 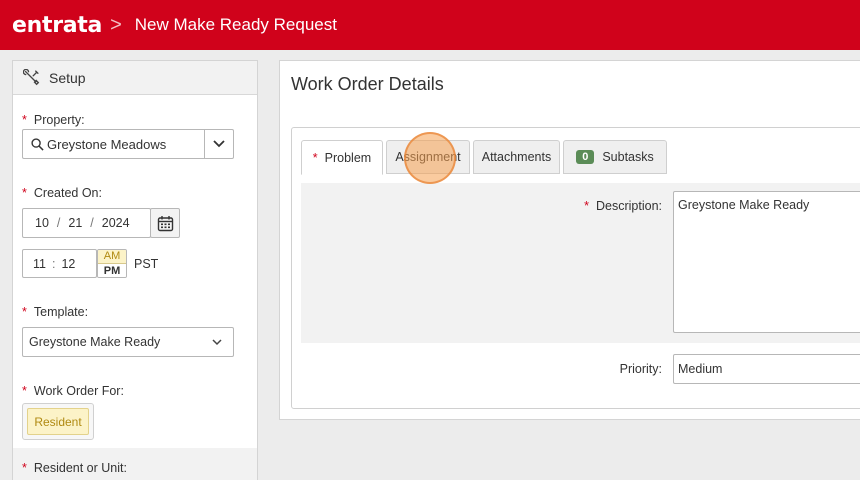 I want to click on property-value: Greystone Meadows, so click(x=107, y=144).